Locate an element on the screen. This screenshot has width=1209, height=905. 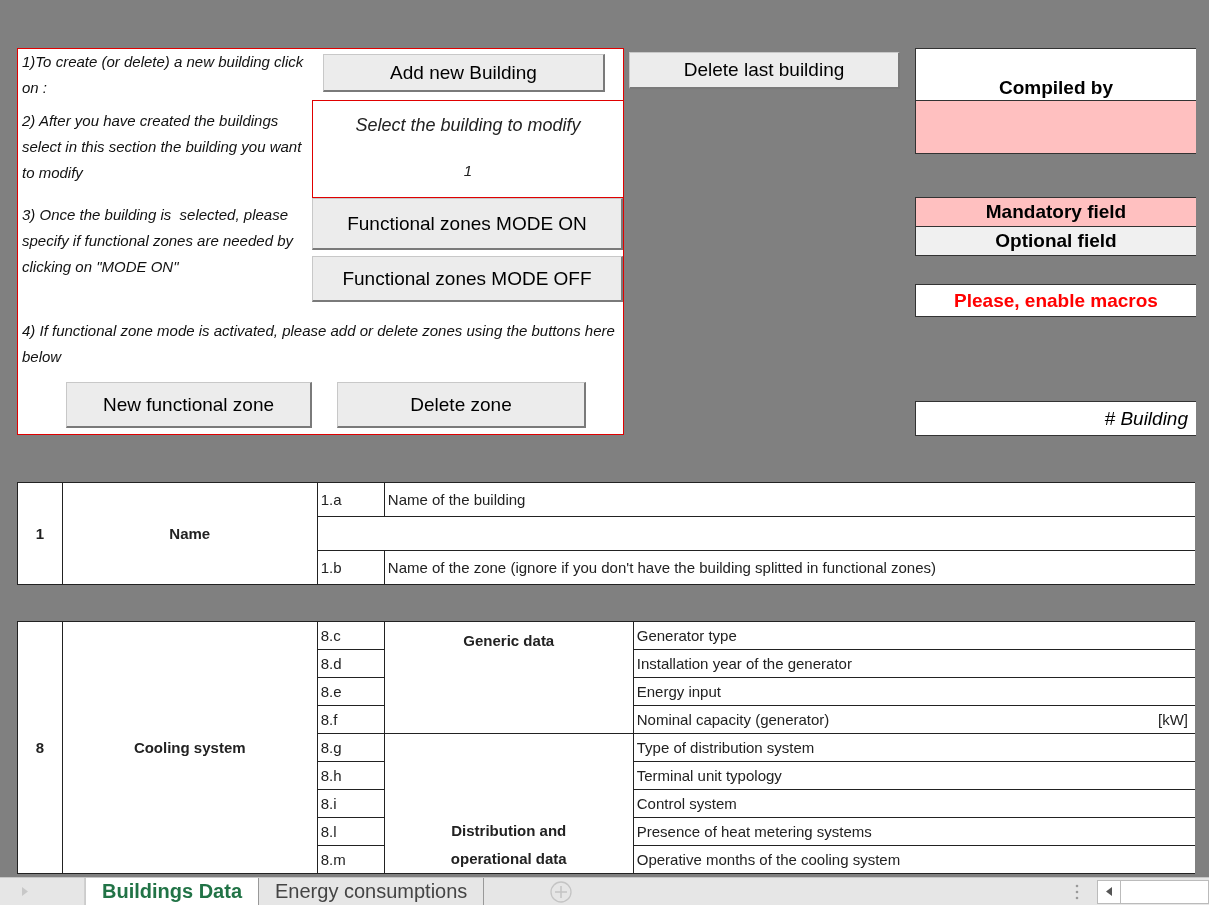
row-label: Nominal capacity (generator) is located at coordinates (733, 719).